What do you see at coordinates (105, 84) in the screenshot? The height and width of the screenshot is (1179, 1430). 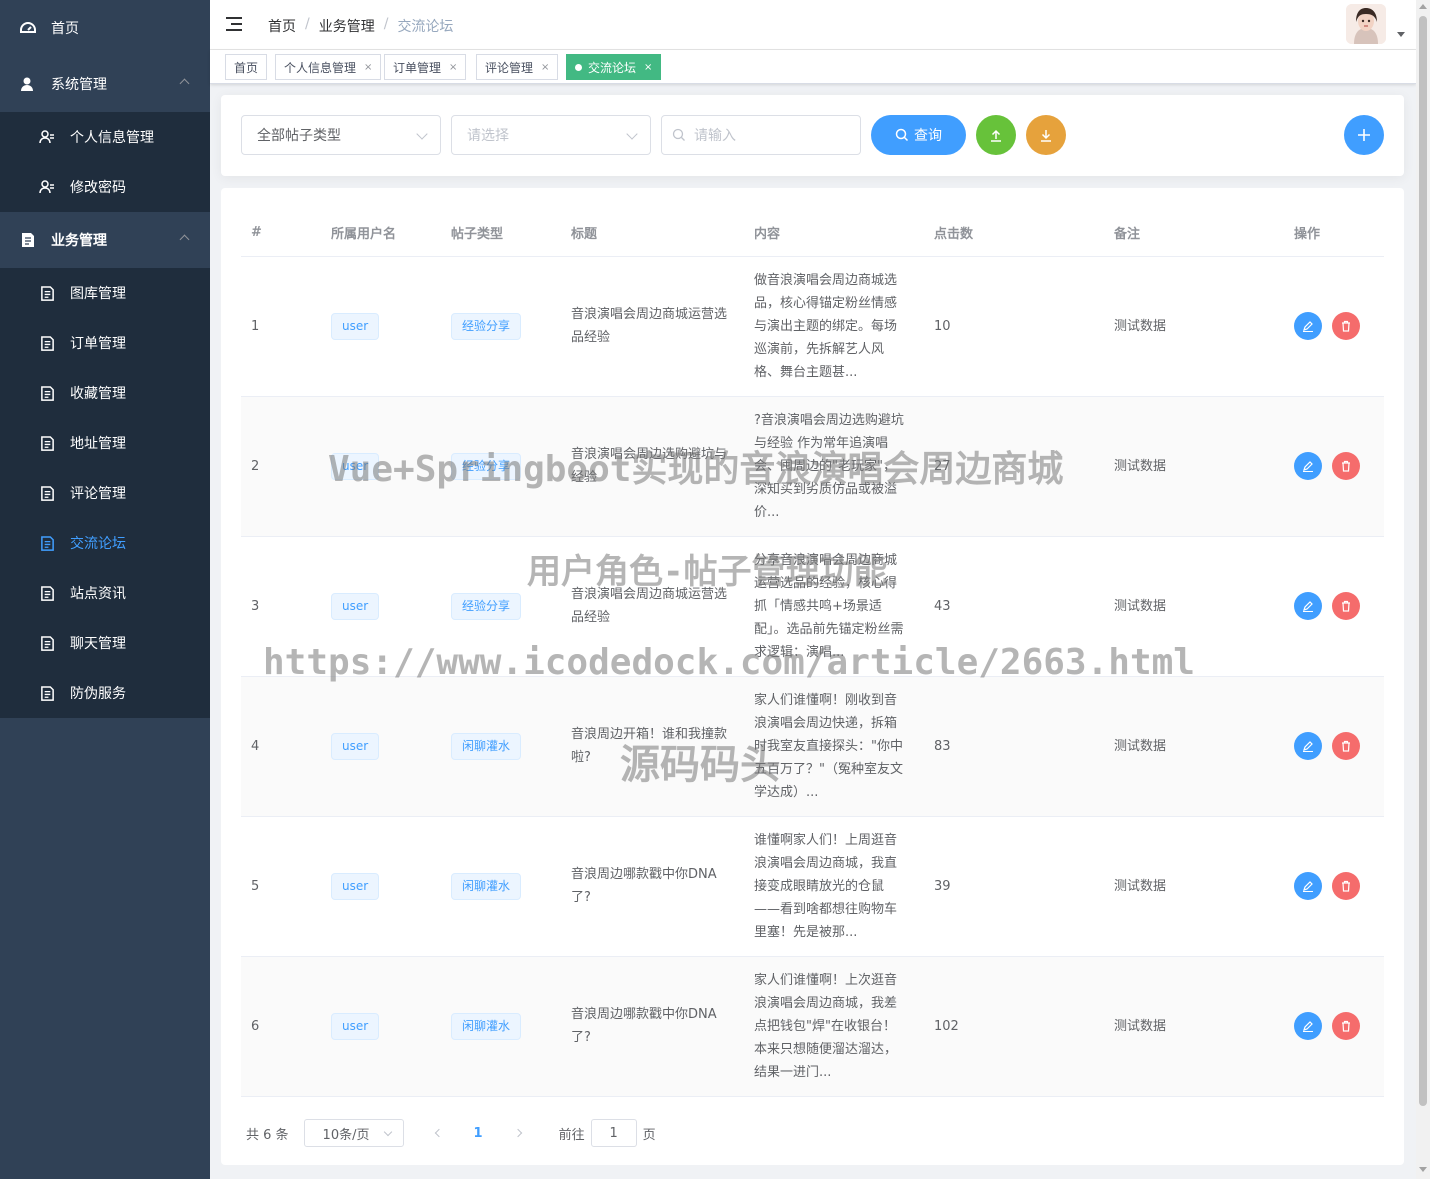 I see `menu-item-system: 系统管理` at bounding box center [105, 84].